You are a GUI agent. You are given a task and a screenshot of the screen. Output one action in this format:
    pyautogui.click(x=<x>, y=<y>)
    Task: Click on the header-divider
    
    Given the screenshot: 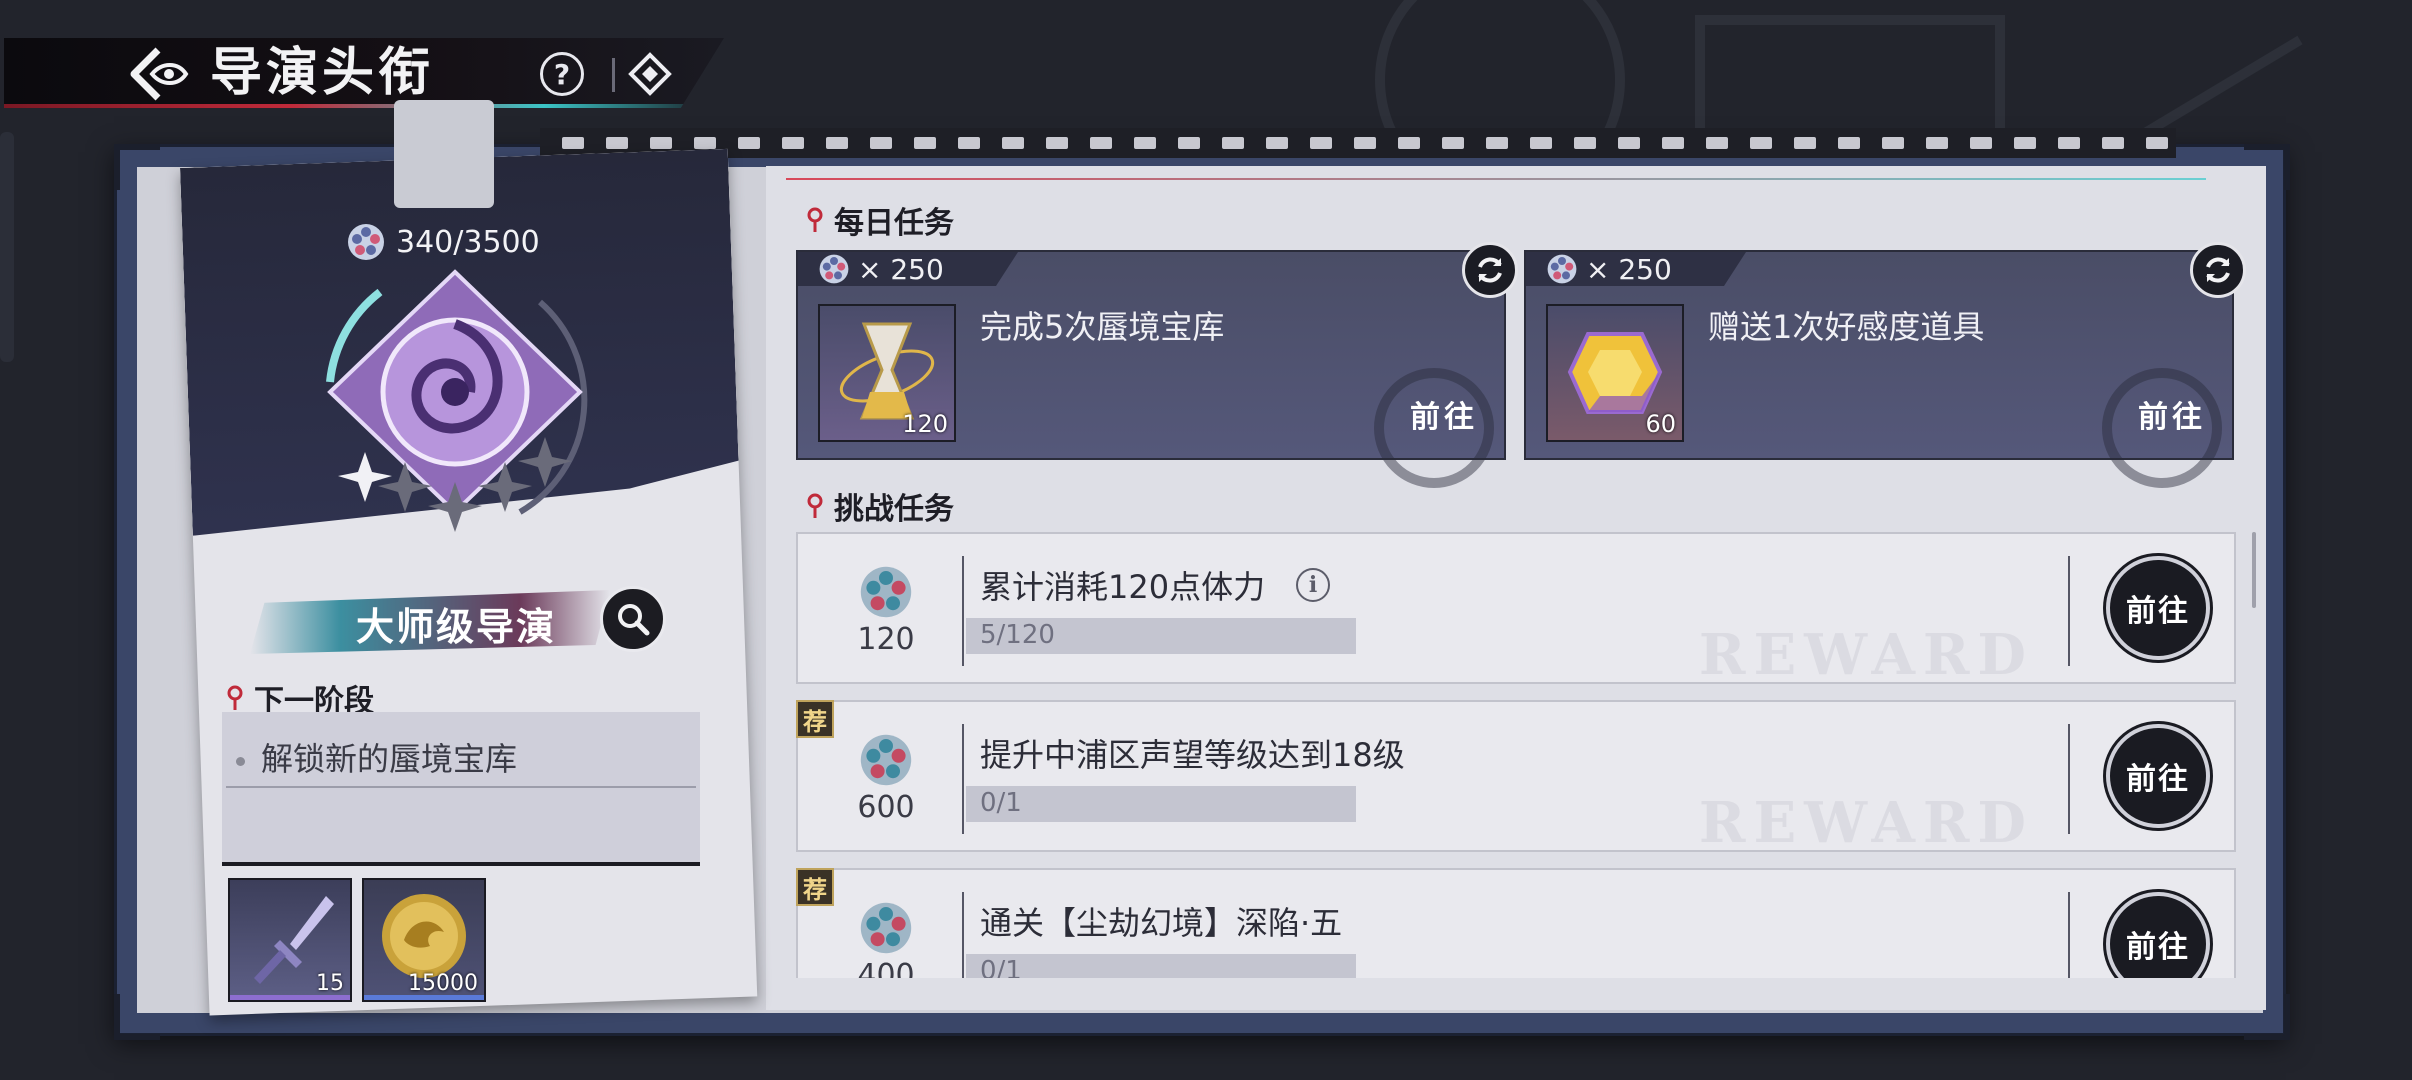 What is the action you would take?
    pyautogui.click(x=613, y=75)
    